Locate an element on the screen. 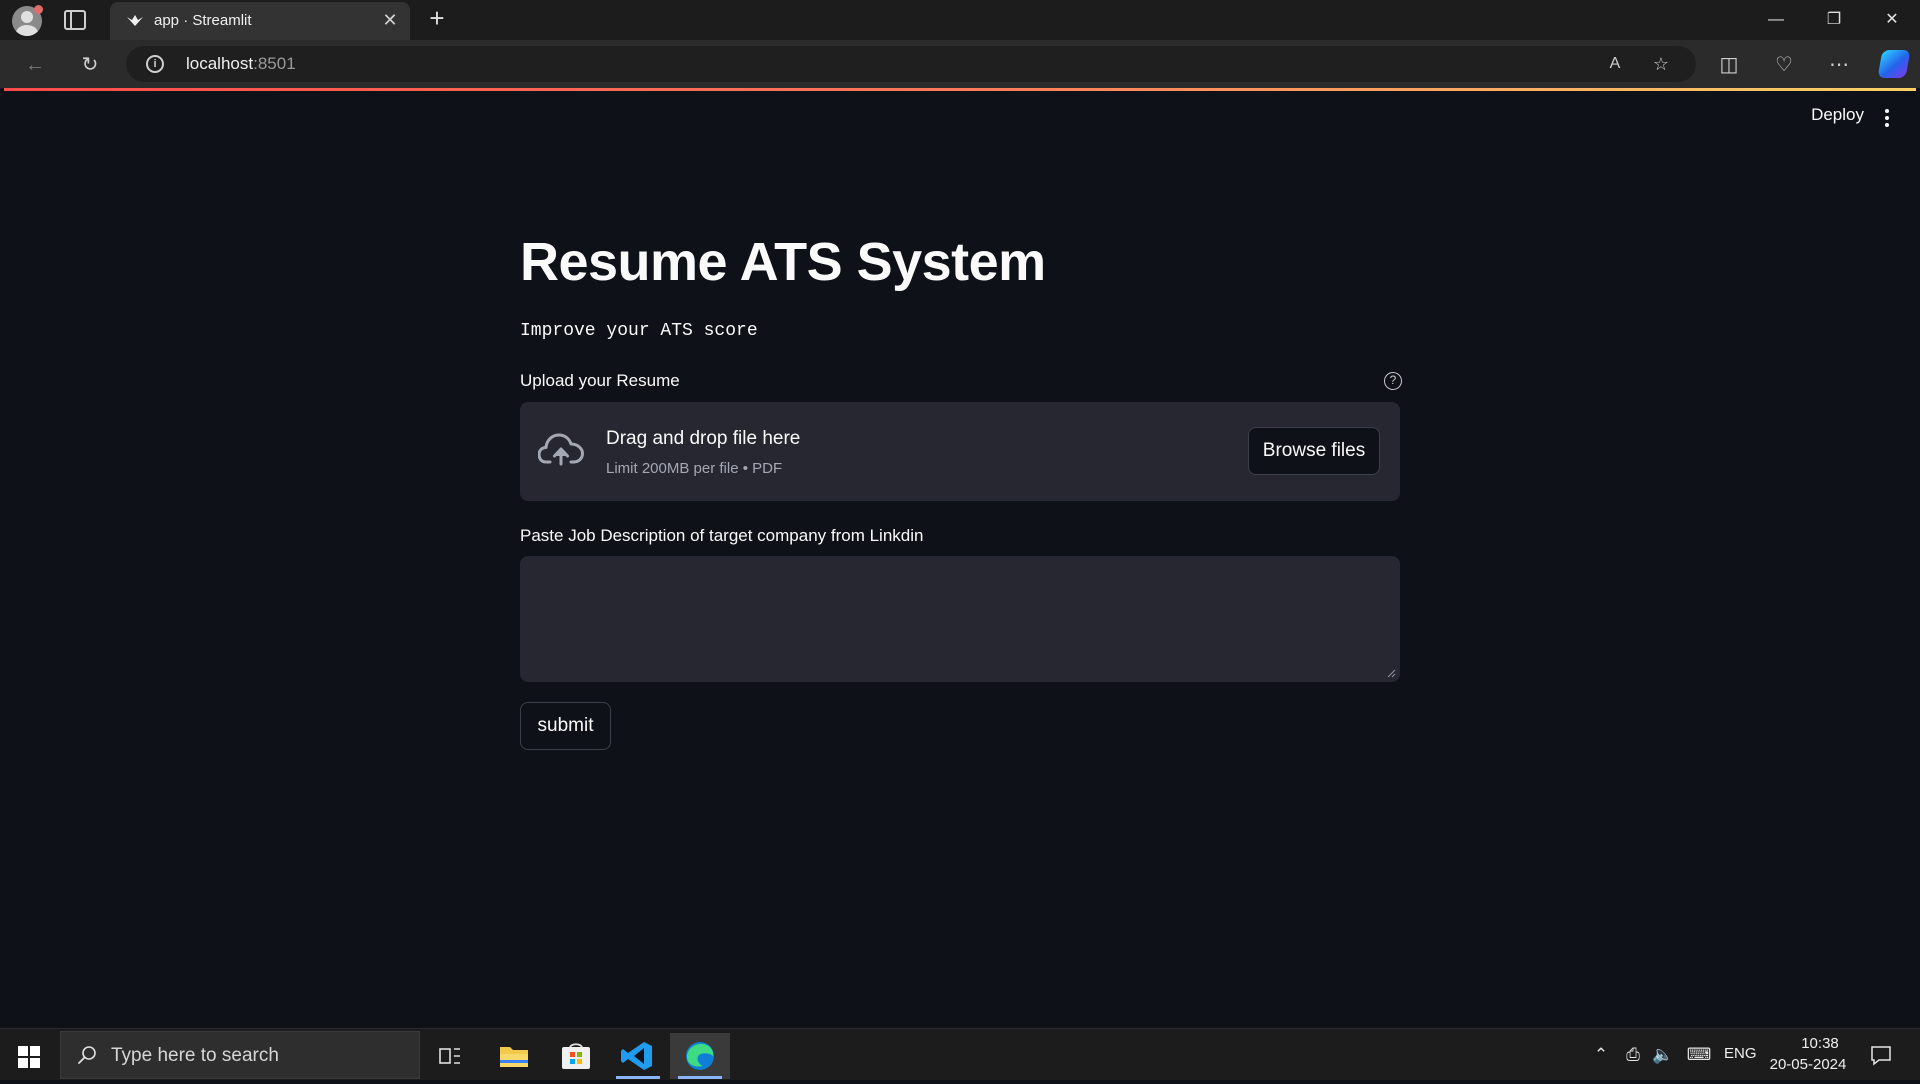  cloud-upload-icon is located at coordinates (561, 449).